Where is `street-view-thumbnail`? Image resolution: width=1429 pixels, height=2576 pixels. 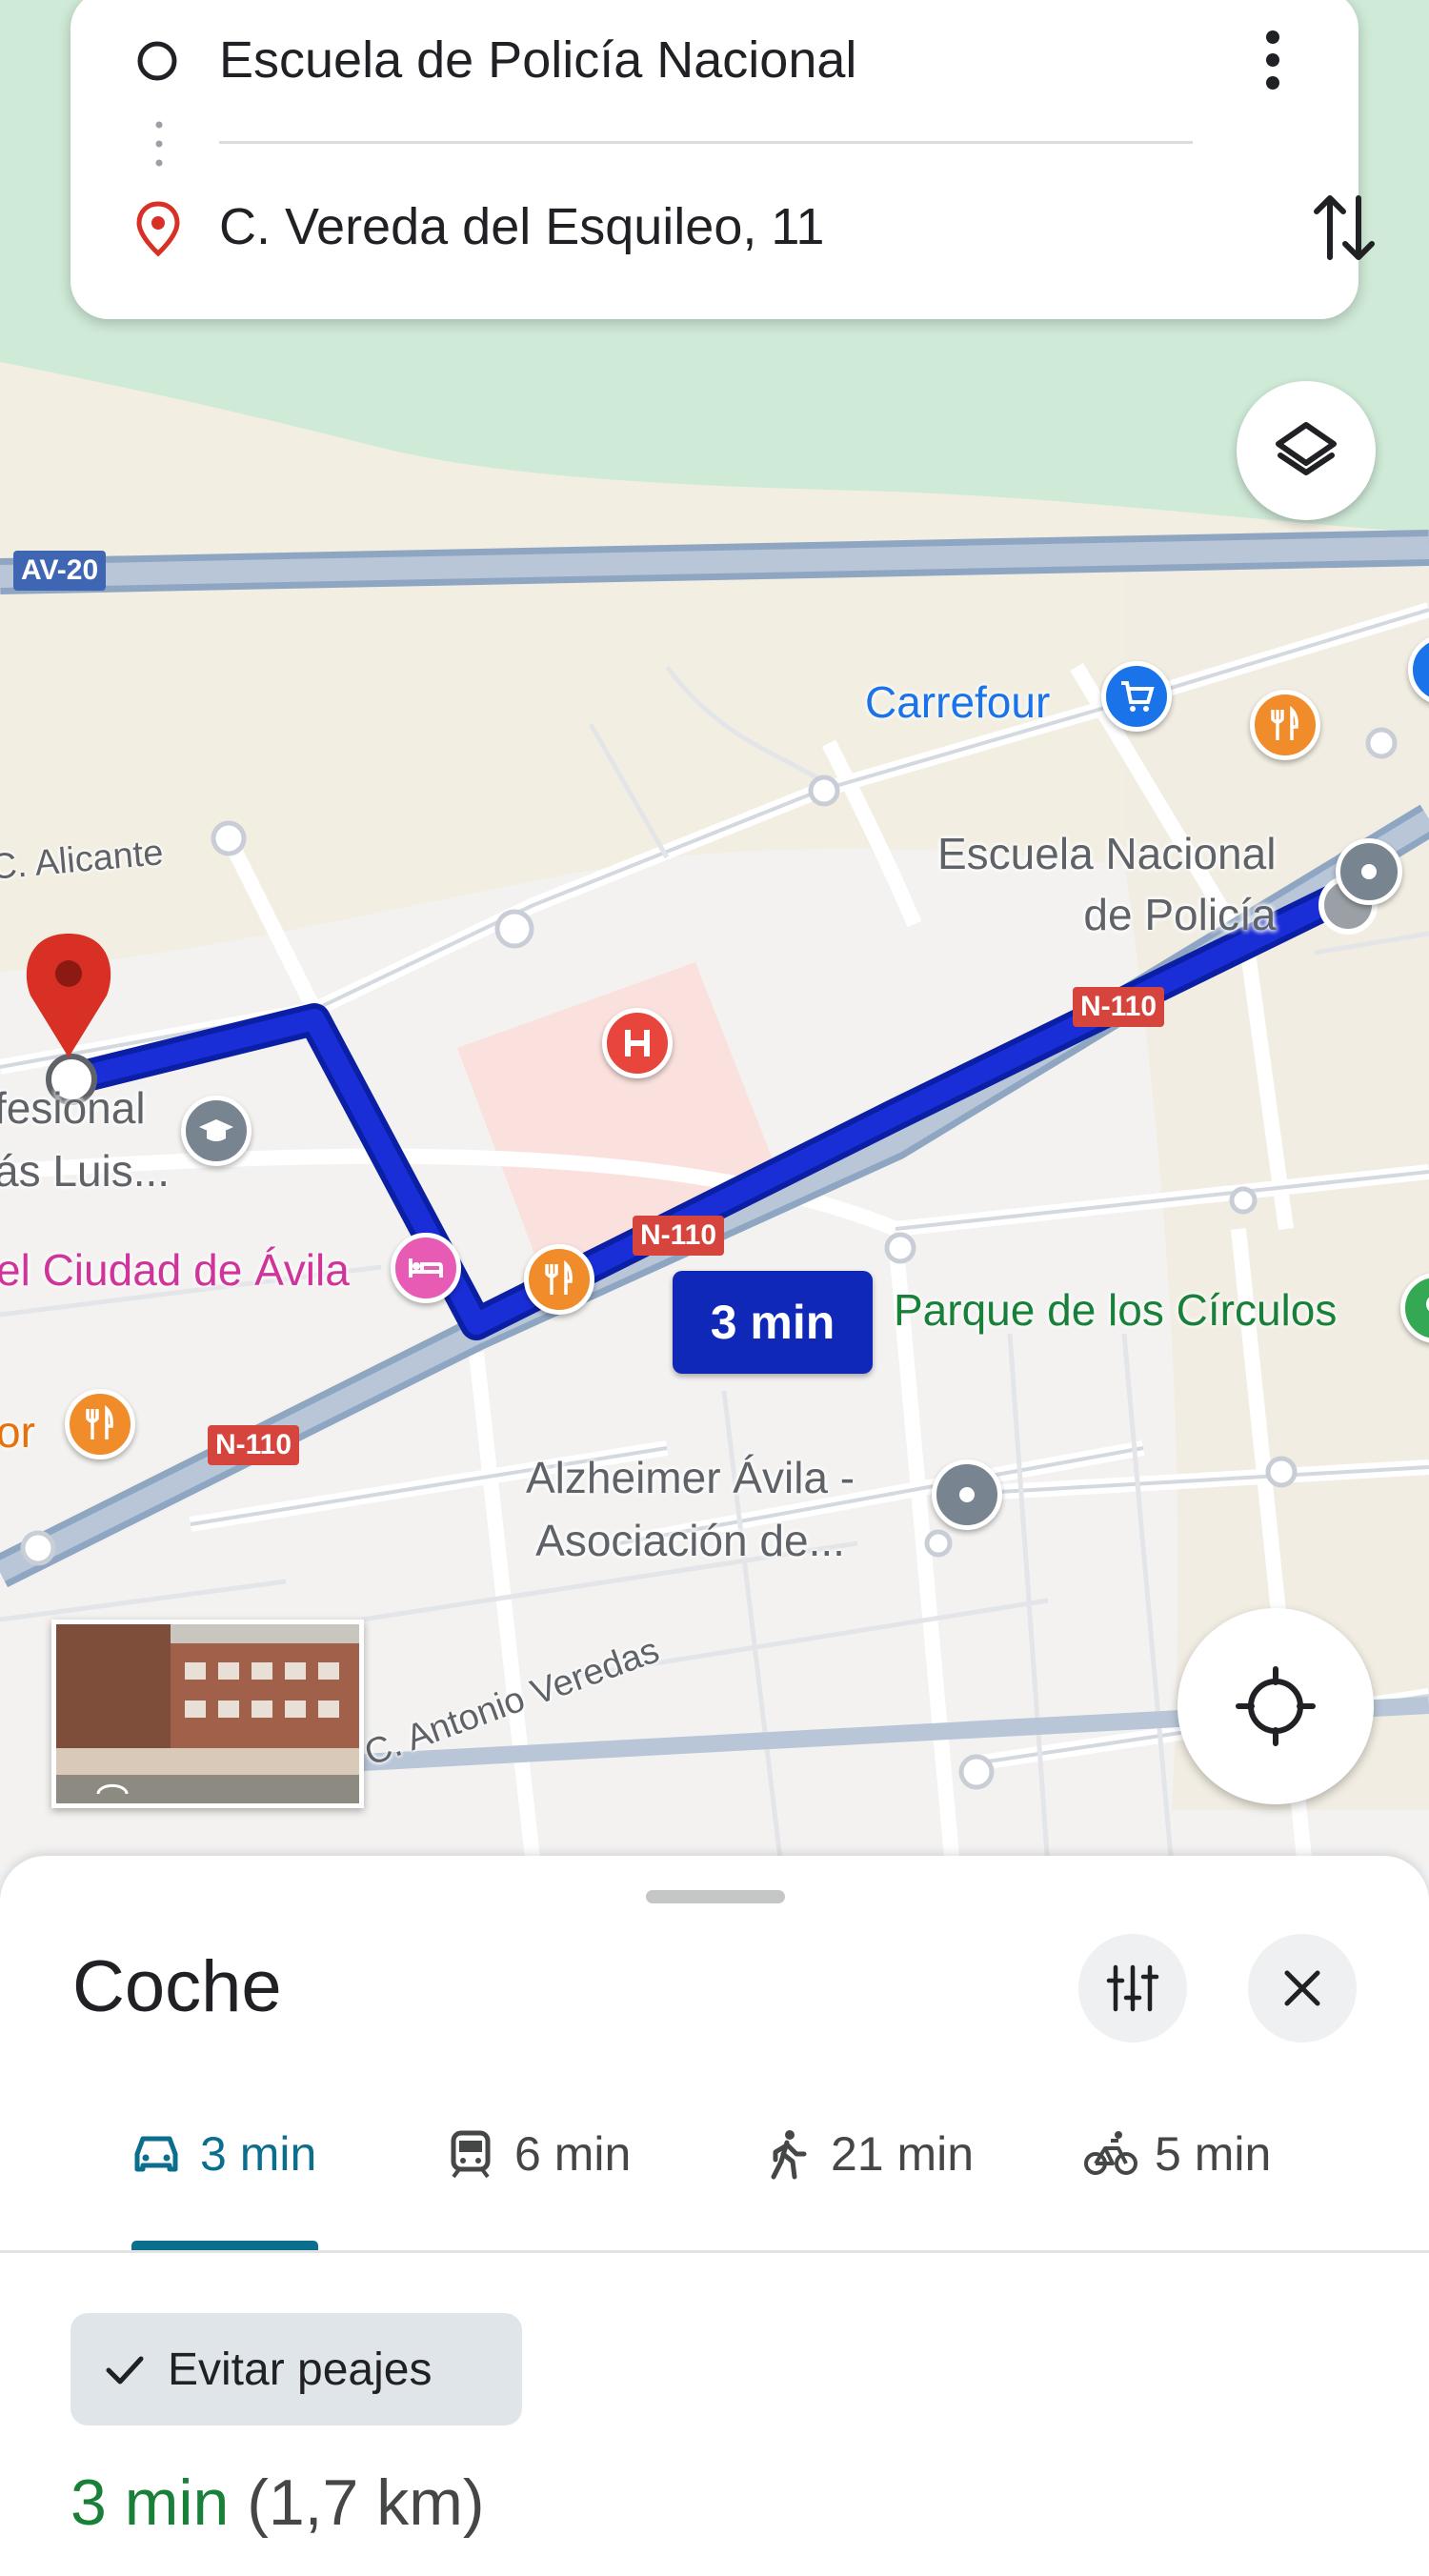
street-view-thumbnail is located at coordinates (207, 1714).